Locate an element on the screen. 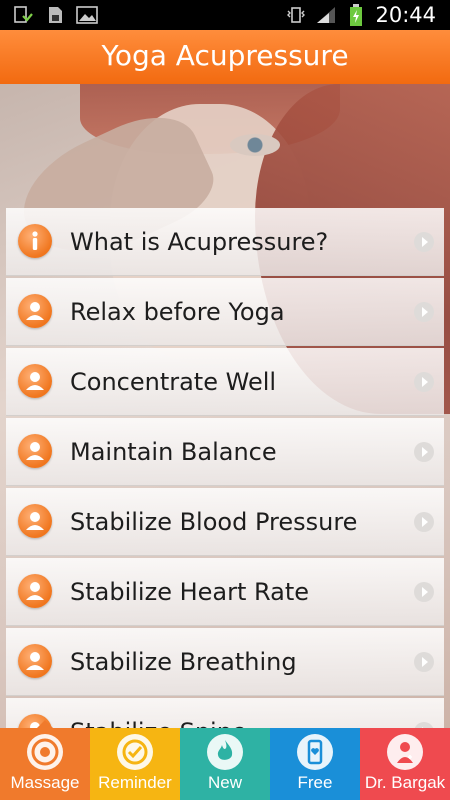 The image size is (450, 800). menu-item-label: Stabilize Heart Rate is located at coordinates (190, 592).